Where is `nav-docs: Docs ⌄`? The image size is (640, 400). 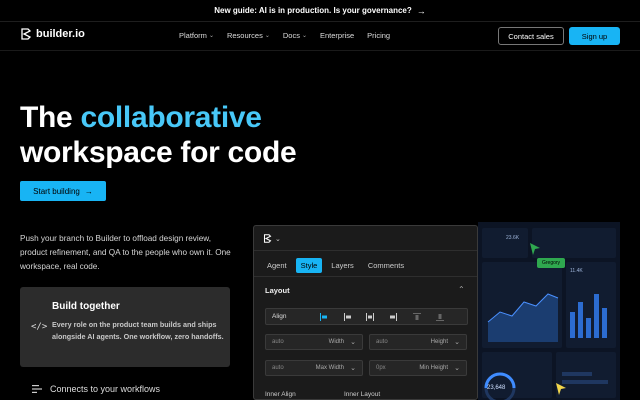 nav-docs: Docs ⌄ is located at coordinates (295, 35).